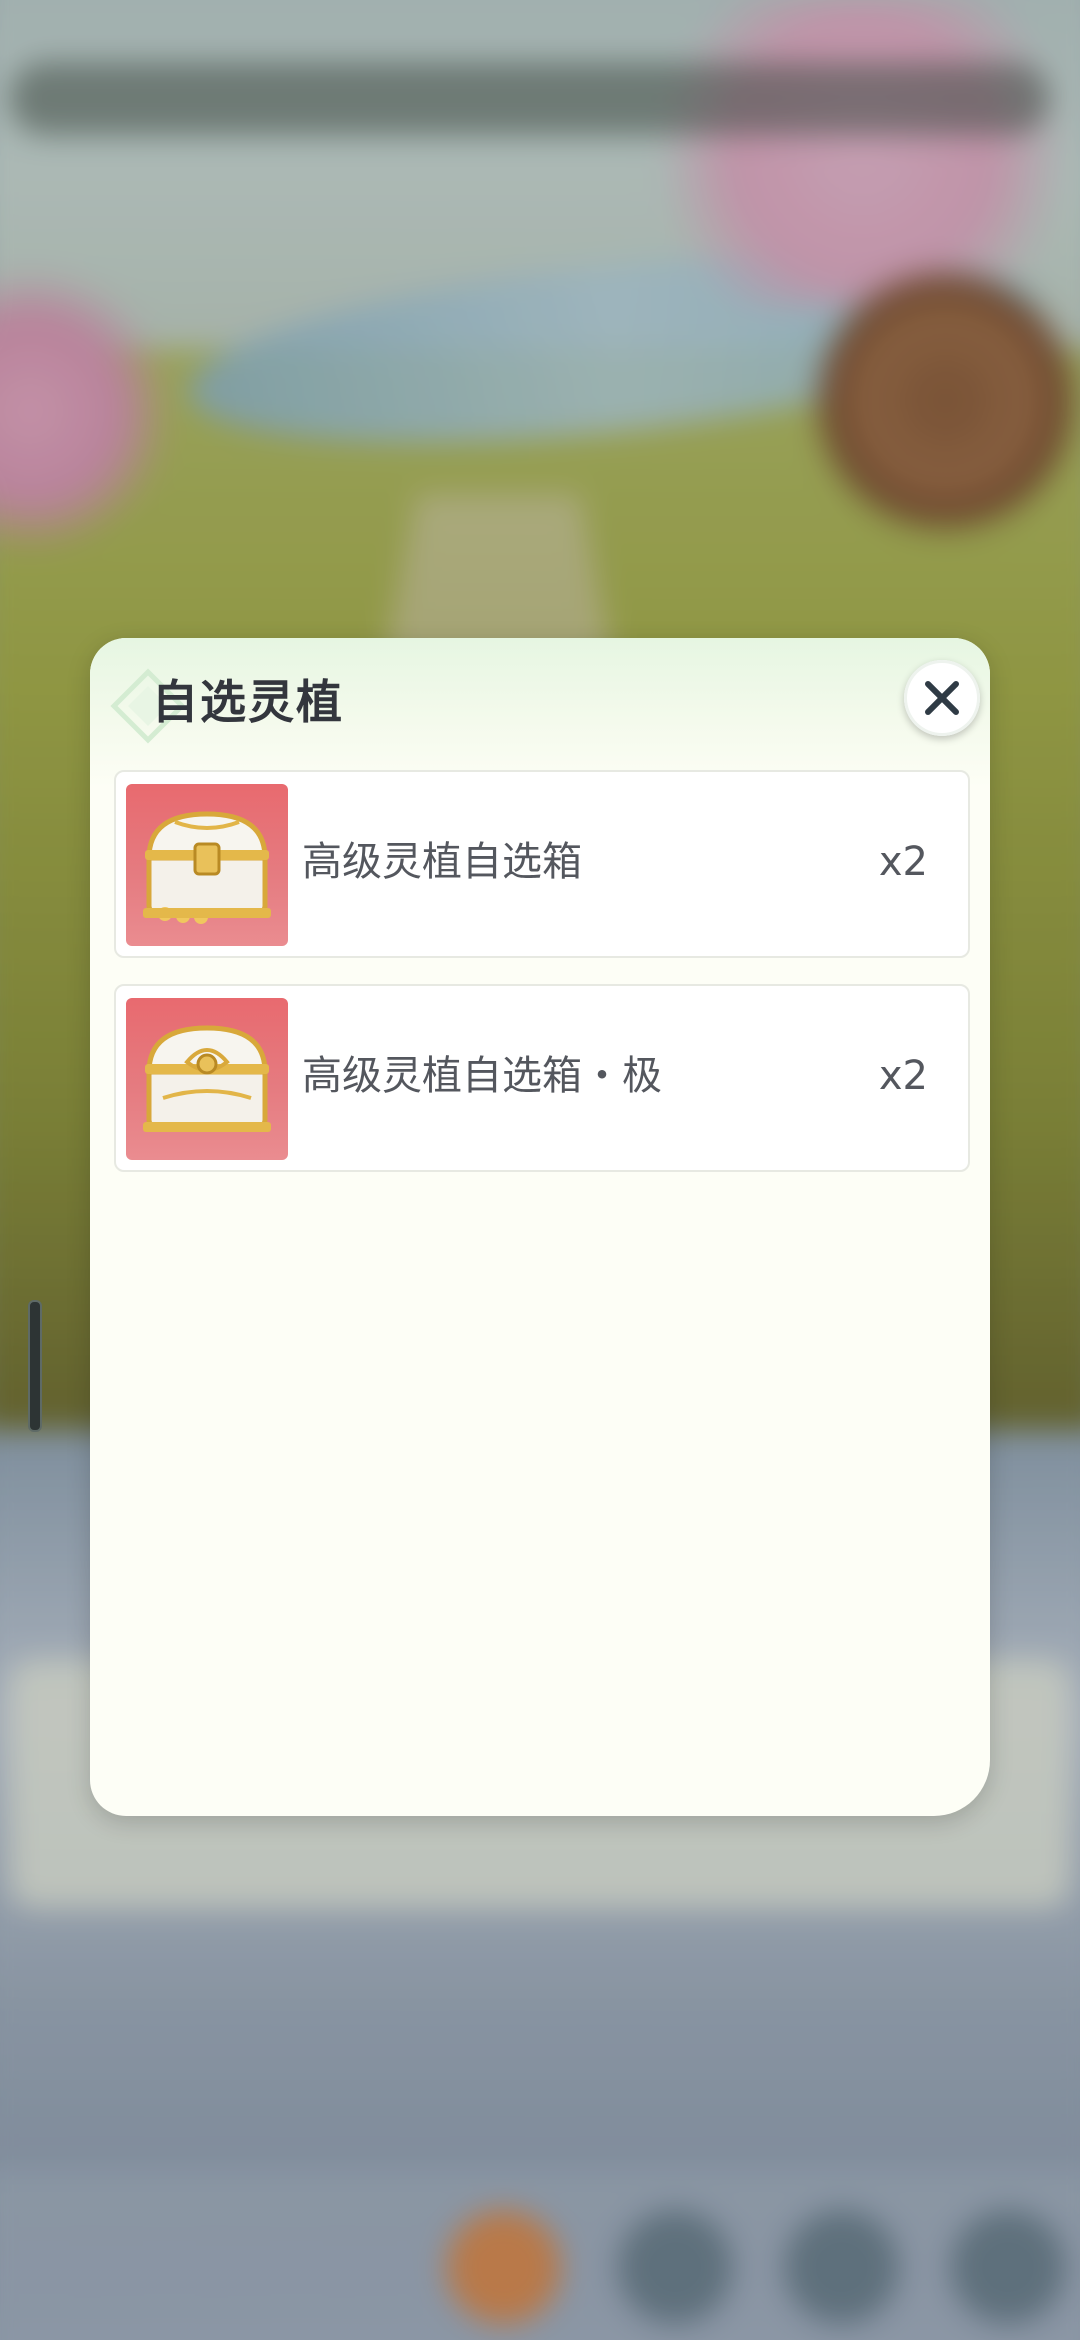 The width and height of the screenshot is (1080, 2340). Describe the element at coordinates (442, 862) in the screenshot. I see `item-name: 高级灵植自选箱` at that location.